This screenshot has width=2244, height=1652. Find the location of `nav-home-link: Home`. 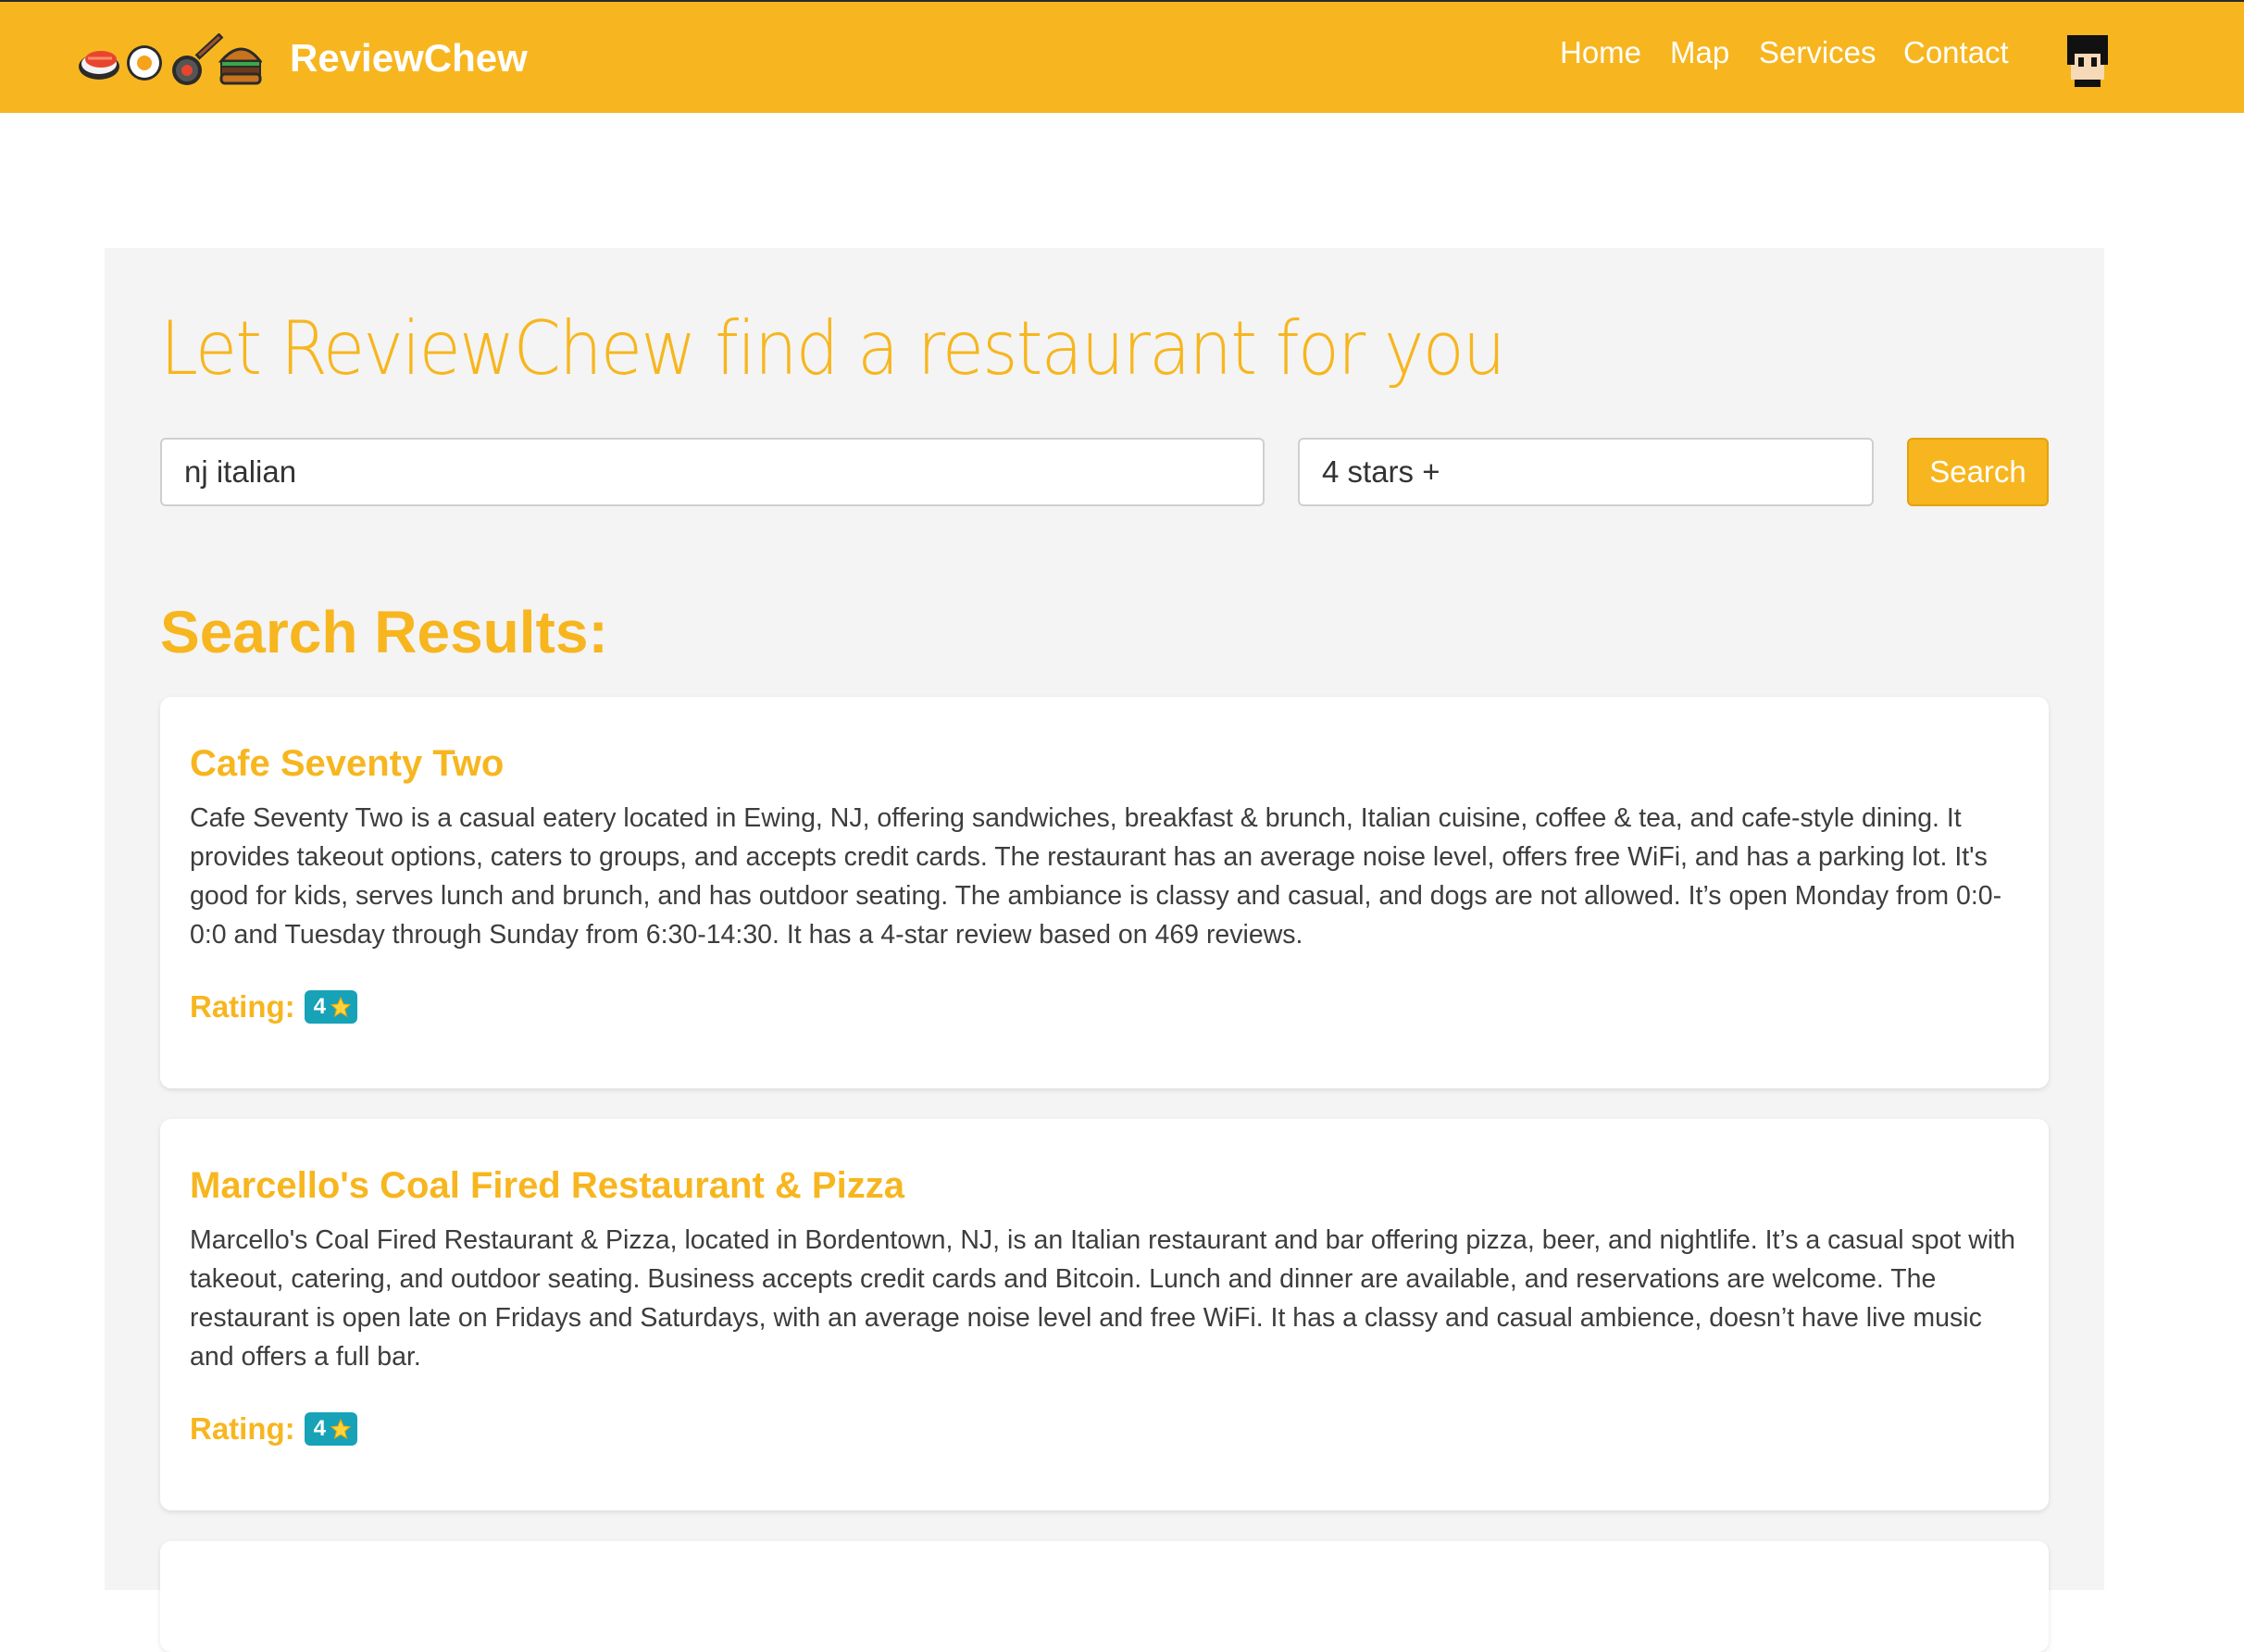

nav-home-link: Home is located at coordinates (1601, 53).